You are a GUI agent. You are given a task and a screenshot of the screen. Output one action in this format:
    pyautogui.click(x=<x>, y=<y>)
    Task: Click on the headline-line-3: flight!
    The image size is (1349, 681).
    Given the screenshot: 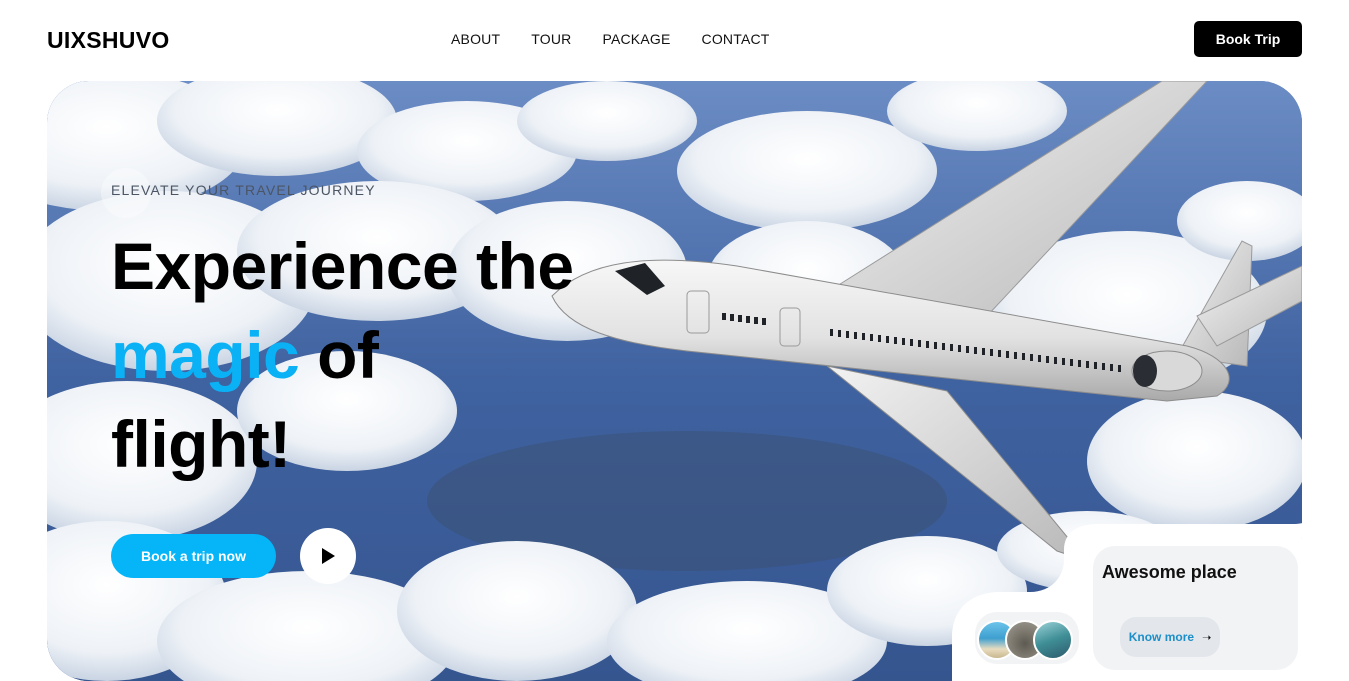 What is the action you would take?
    pyautogui.click(x=201, y=444)
    